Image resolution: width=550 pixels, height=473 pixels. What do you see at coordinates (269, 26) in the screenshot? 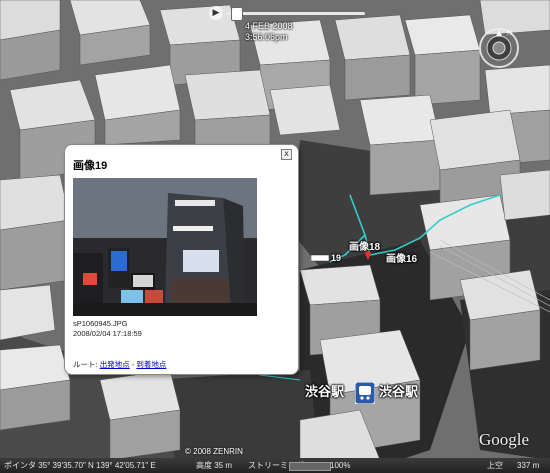
I see `time-date: 4 FEB 2008` at bounding box center [269, 26].